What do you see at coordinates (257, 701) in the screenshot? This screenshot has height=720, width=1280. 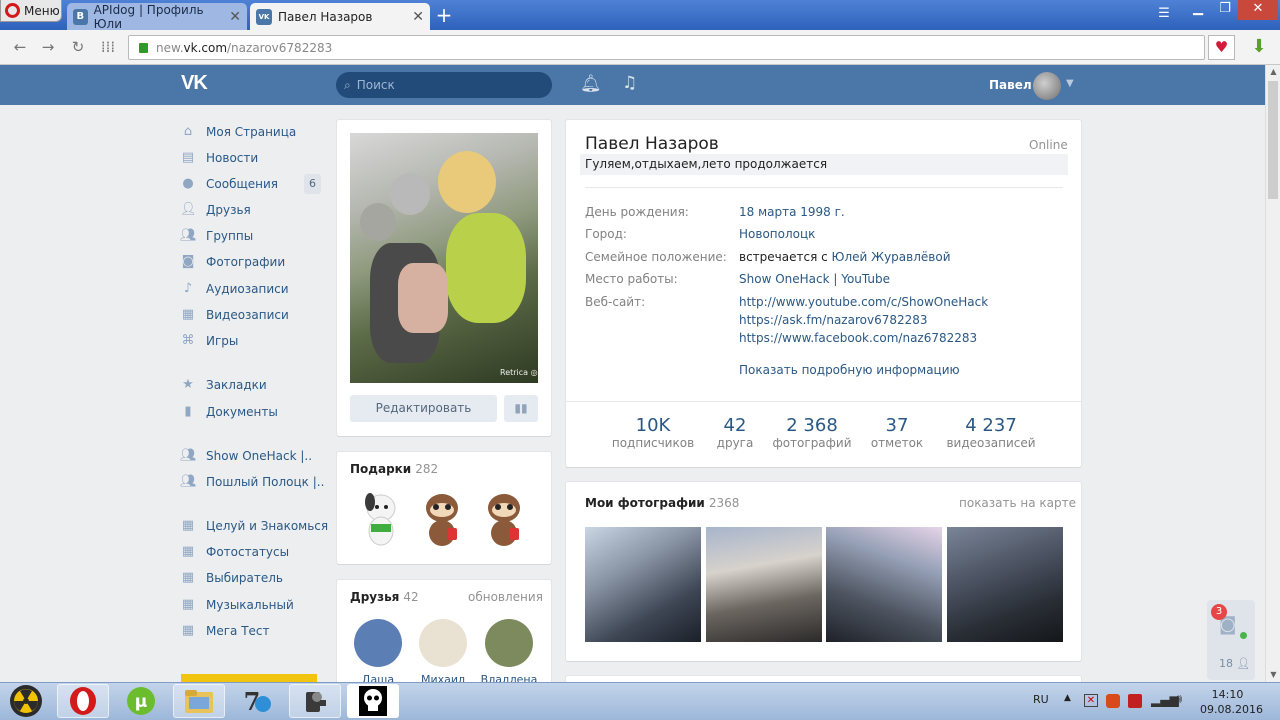 I see `taskbar-7zip: 7` at bounding box center [257, 701].